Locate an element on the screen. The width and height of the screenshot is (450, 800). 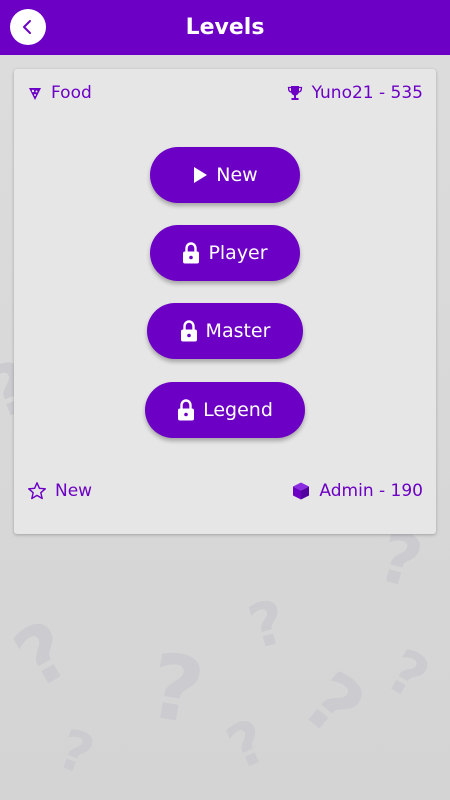
play-icon is located at coordinates (201, 175).